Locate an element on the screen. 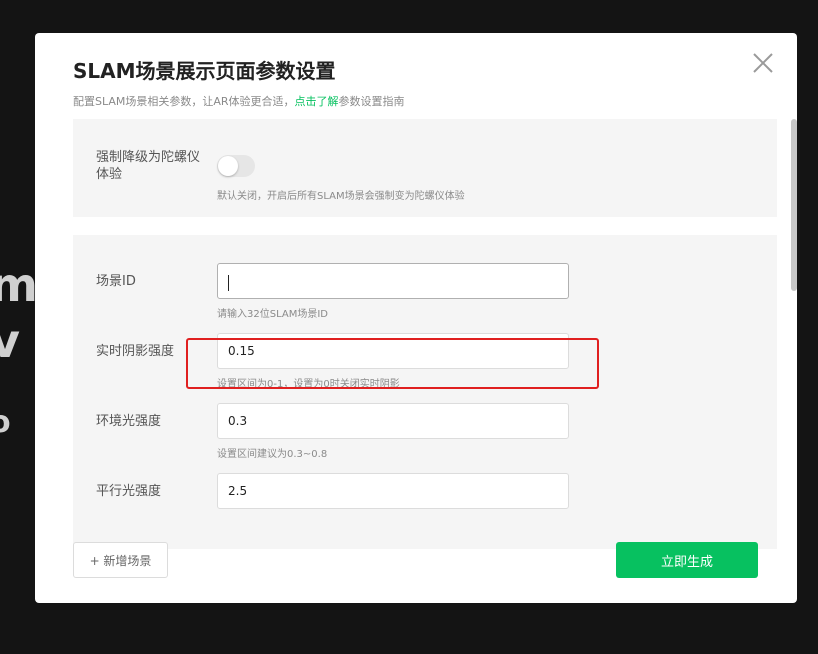 The height and width of the screenshot is (654, 818). scrollbar-thumb is located at coordinates (794, 205).